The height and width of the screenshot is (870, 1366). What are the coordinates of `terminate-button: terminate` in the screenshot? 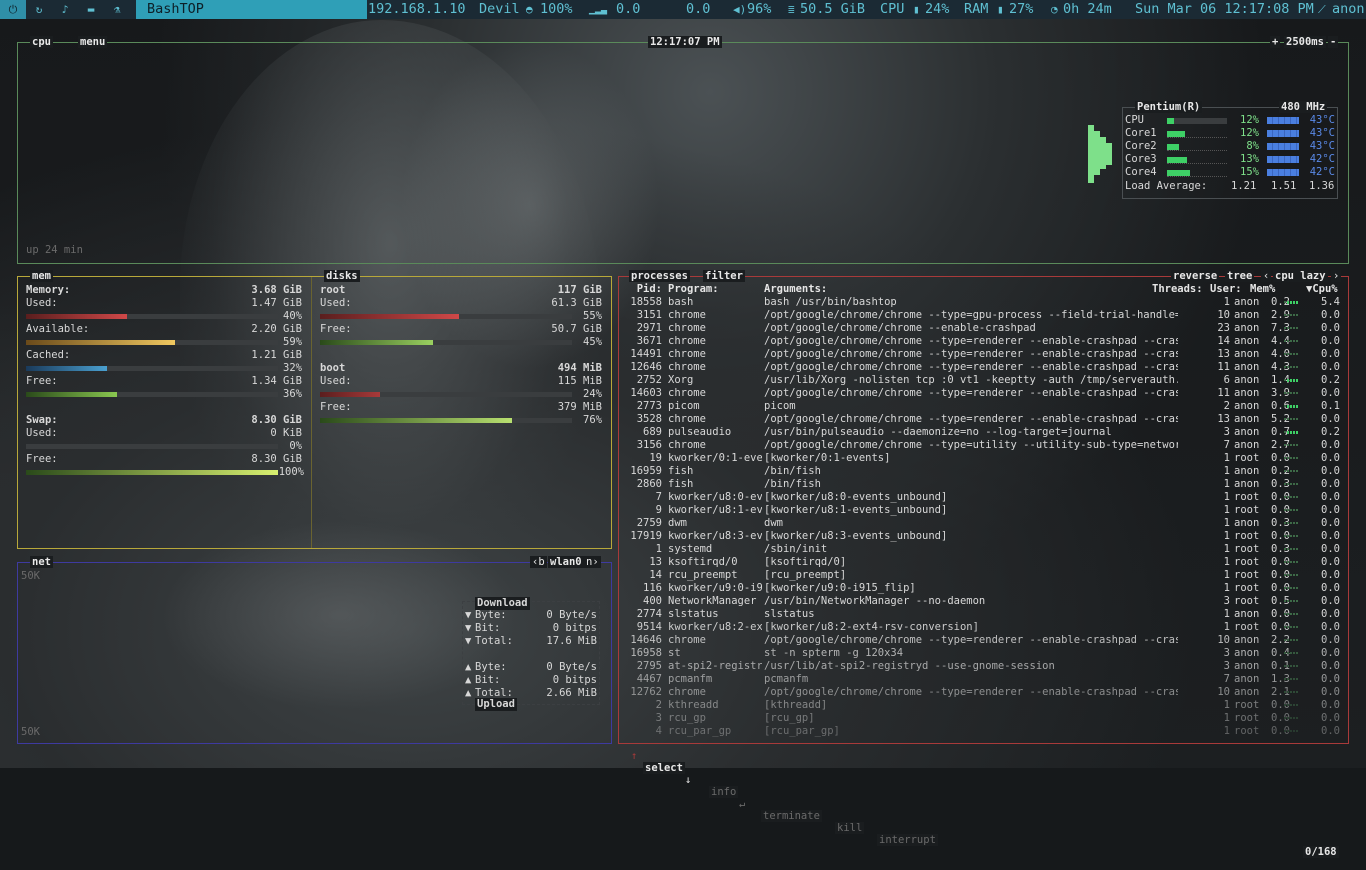 It's located at (791, 816).